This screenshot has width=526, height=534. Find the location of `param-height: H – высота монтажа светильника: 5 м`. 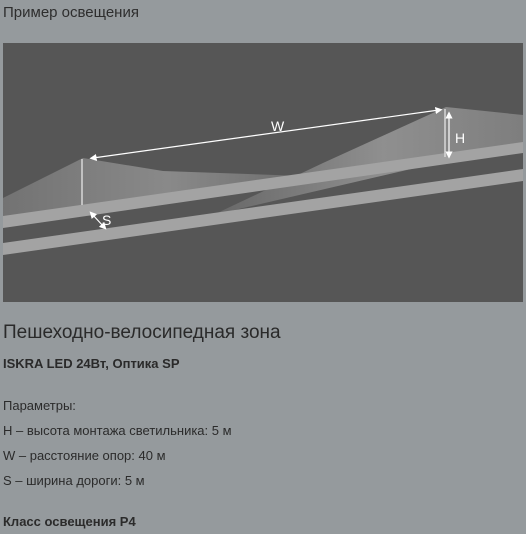

param-height: H – высота монтажа светильника: 5 м is located at coordinates (117, 430).